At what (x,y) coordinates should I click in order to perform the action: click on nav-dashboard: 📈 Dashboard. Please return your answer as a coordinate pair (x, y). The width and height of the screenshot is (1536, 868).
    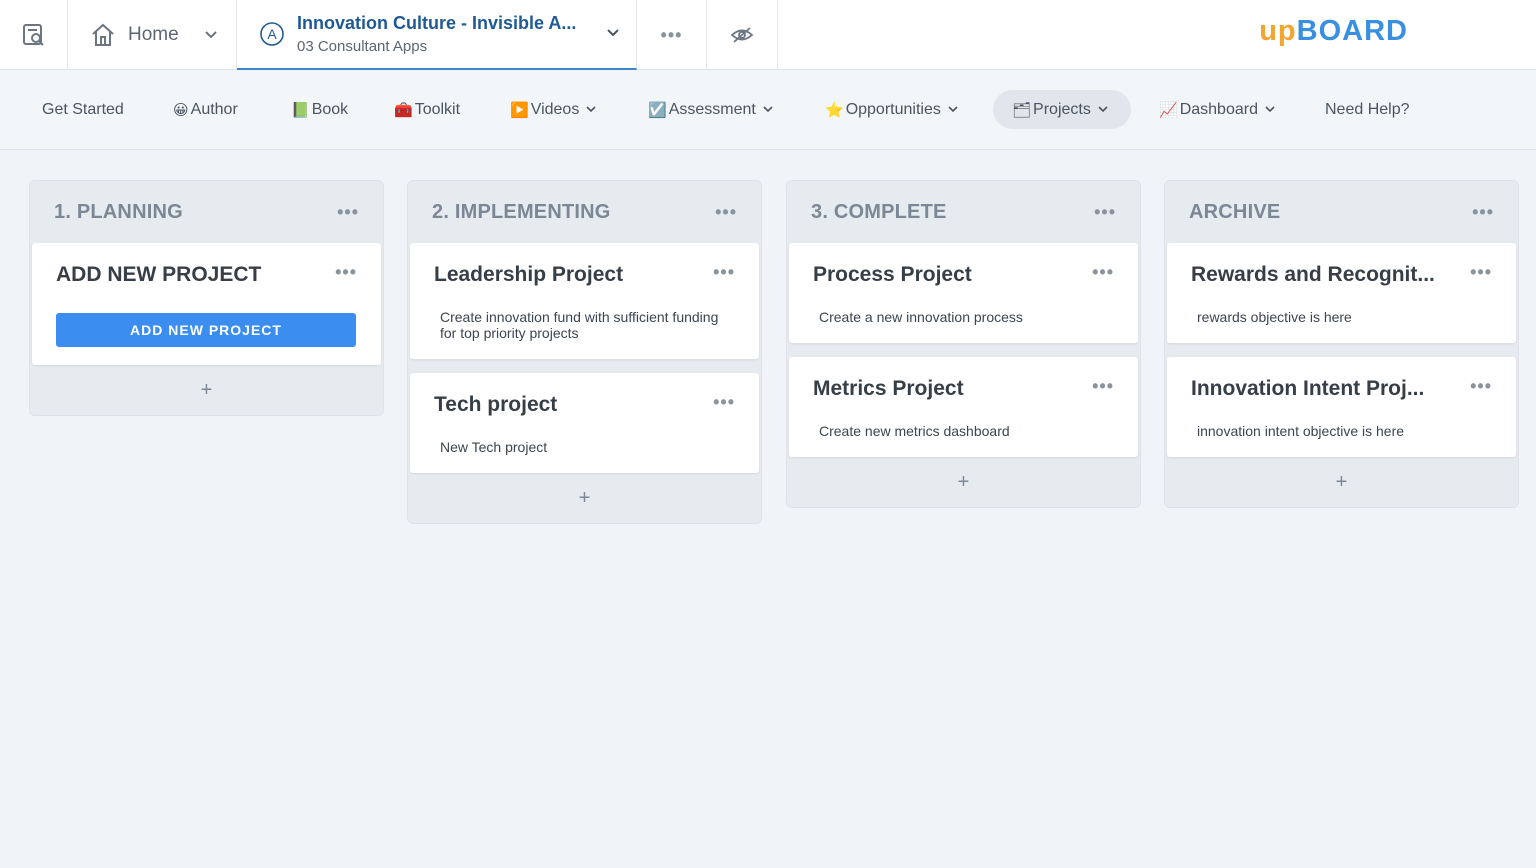
    Looking at the image, I should click on (1217, 109).